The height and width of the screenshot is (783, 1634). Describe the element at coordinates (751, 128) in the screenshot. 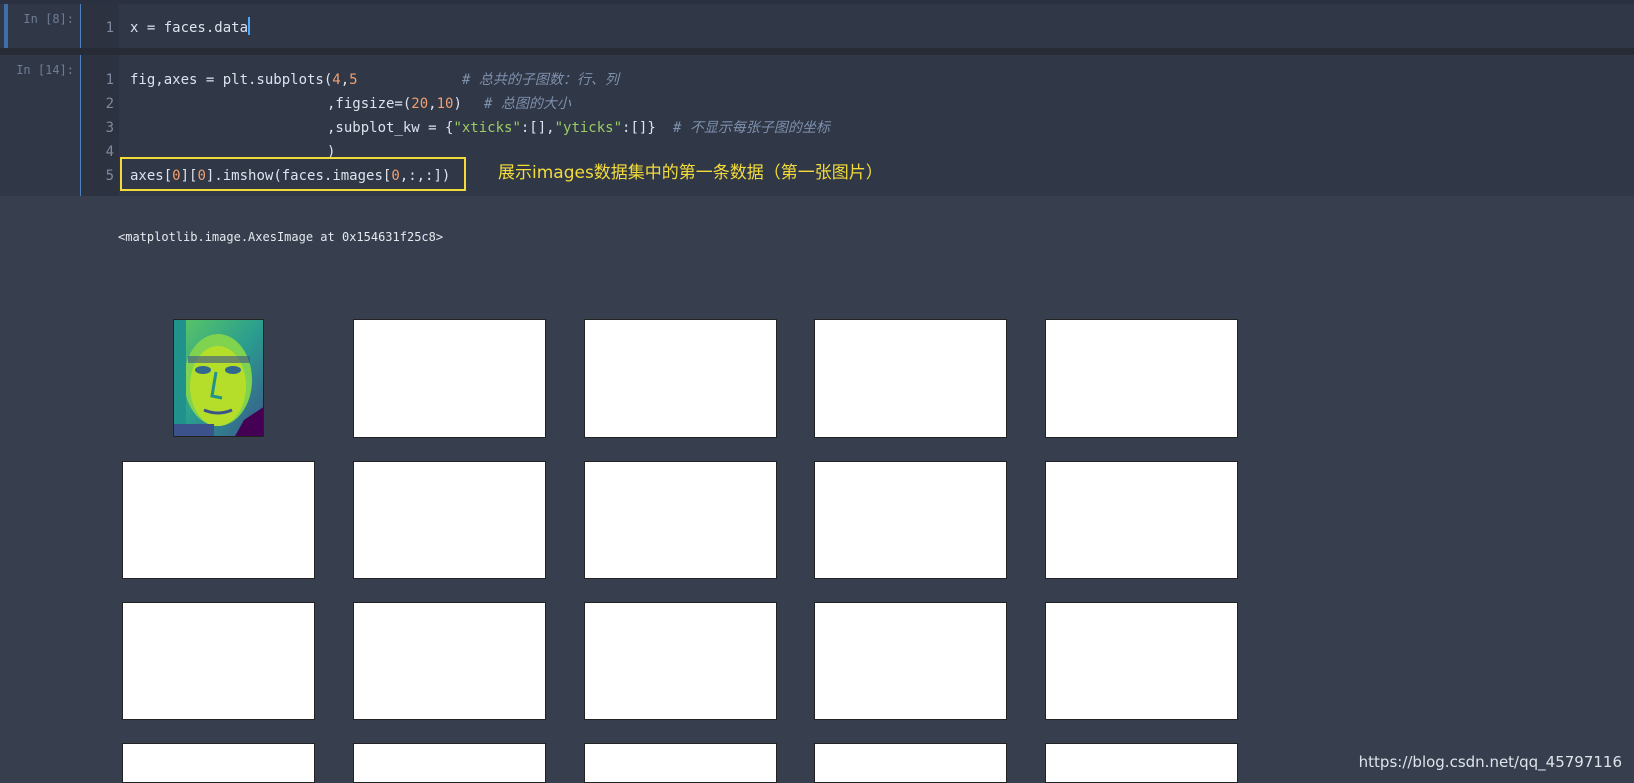

I see `code-comment: # 不显示每张子图的坐标` at that location.